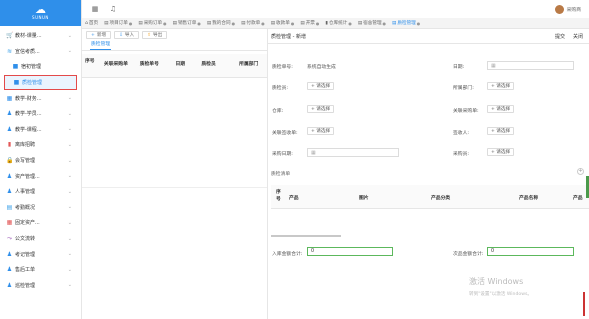 The width and height of the screenshot is (589, 319). Describe the element at coordinates (335, 9) in the screenshot. I see `top-bar: ▦ ♫ 采购商` at that location.